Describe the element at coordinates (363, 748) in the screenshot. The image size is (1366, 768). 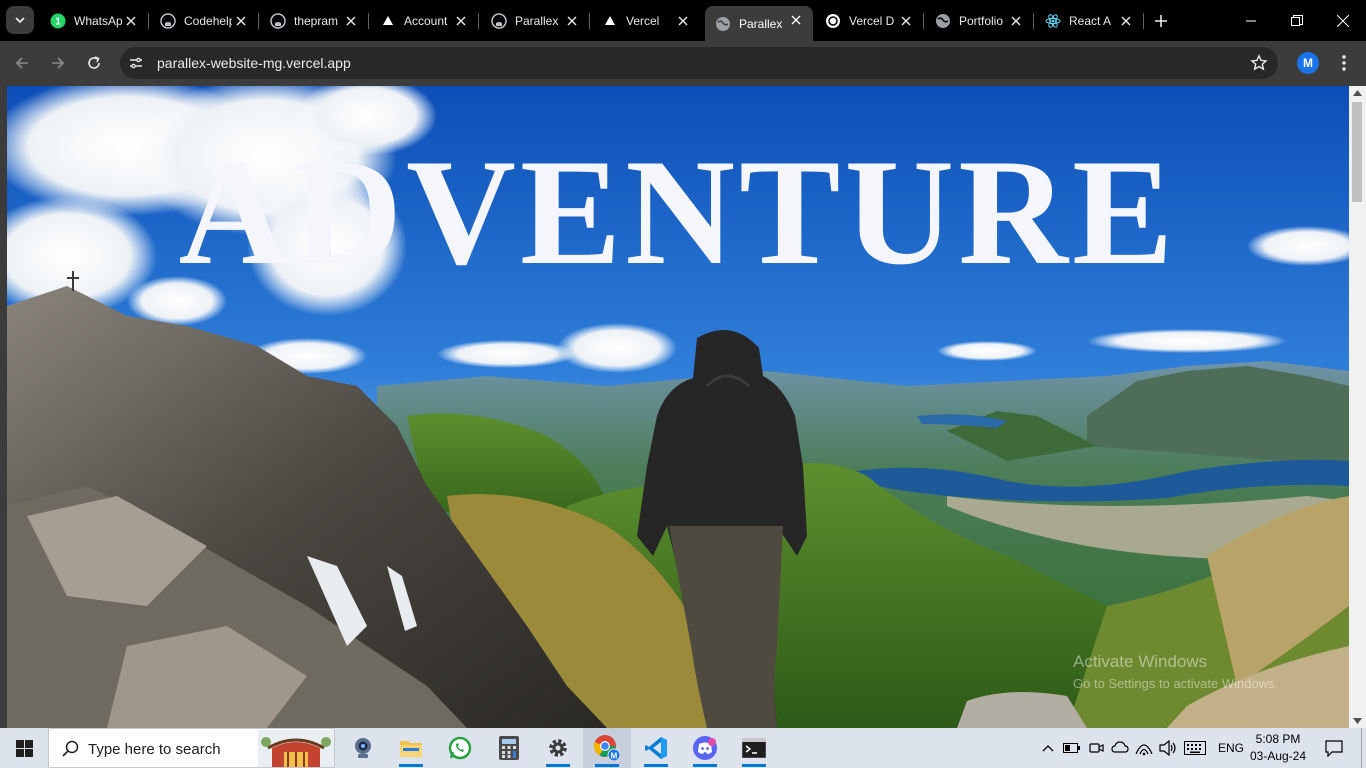
I see `taskbar-webcam` at that location.